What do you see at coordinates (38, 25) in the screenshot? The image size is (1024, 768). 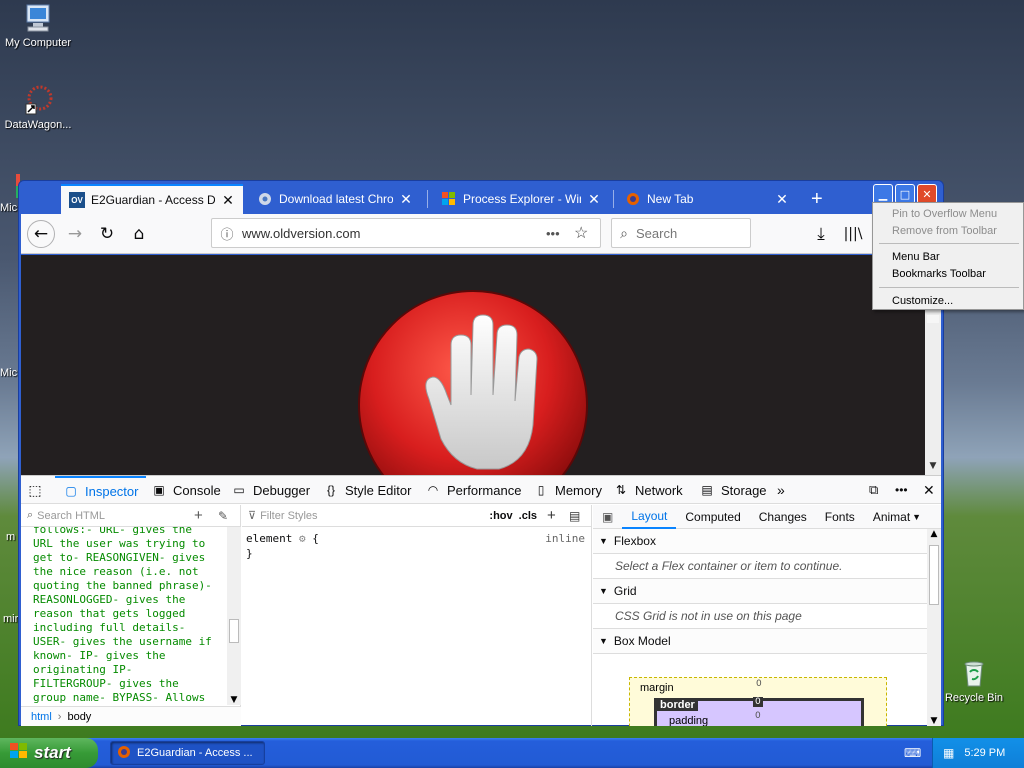 I see `desktop-icon-my-computer: My Computer` at bounding box center [38, 25].